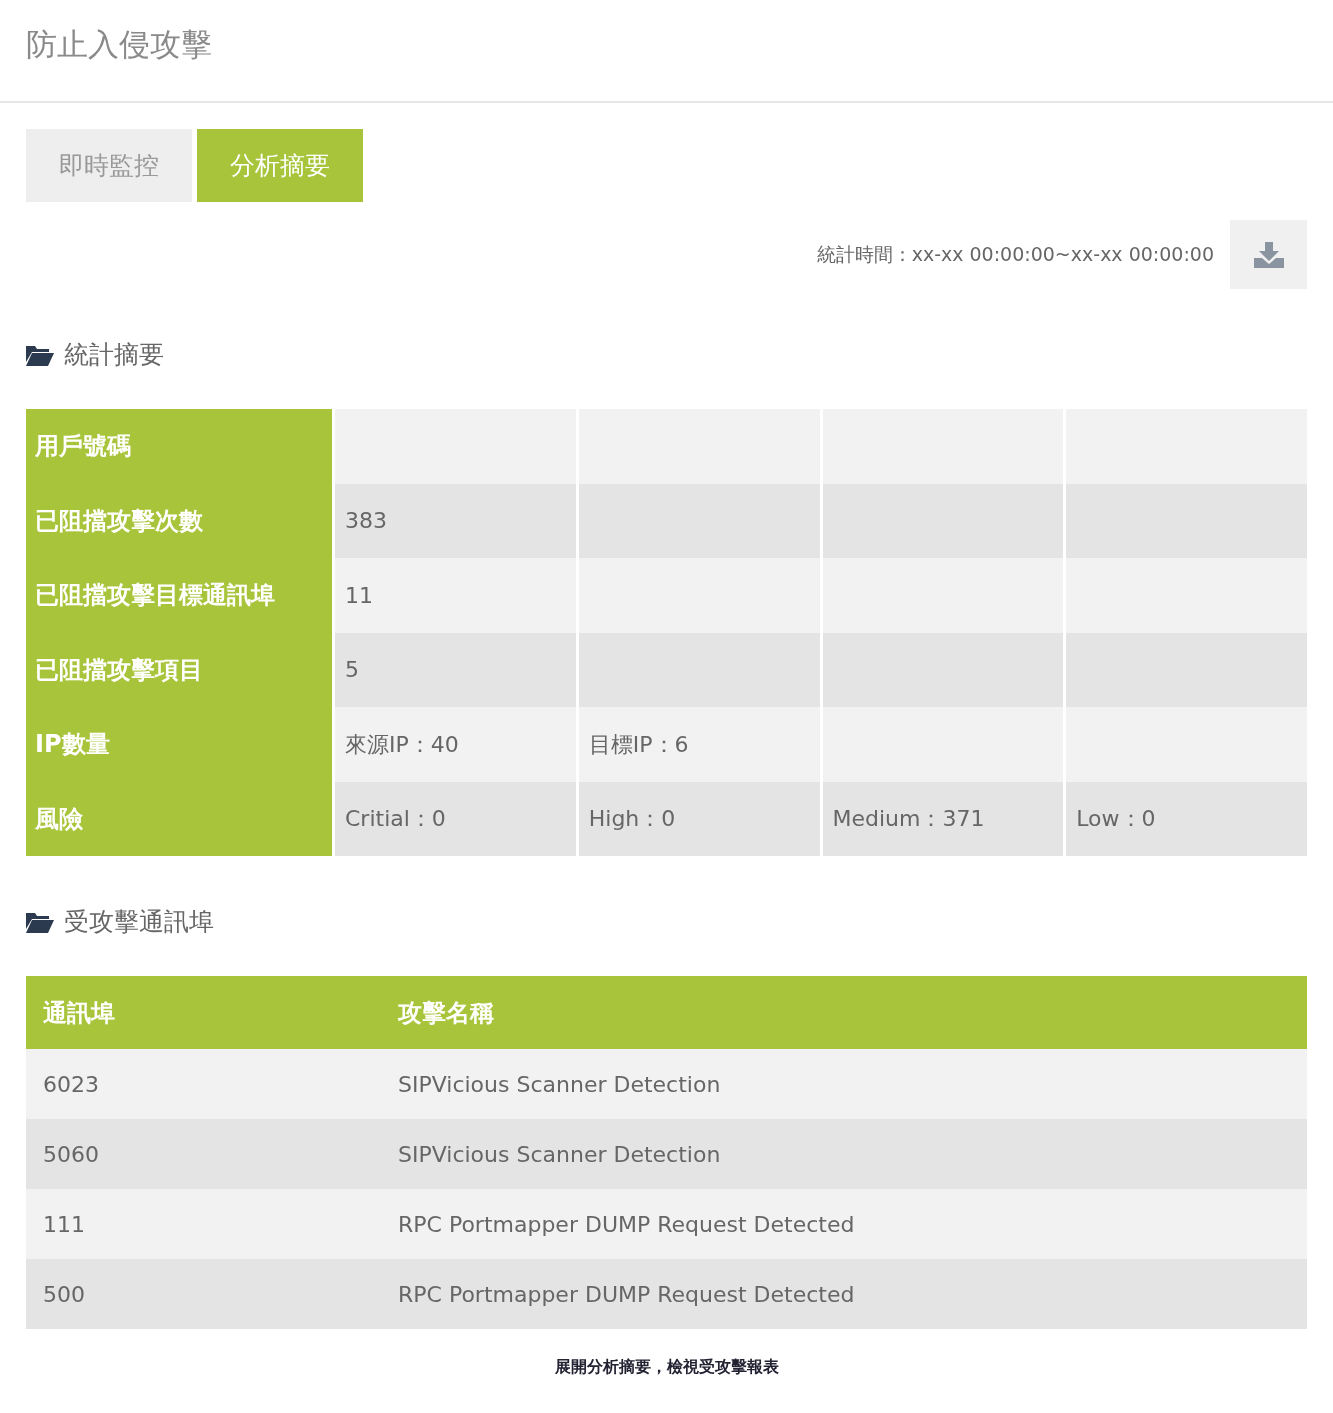 The image size is (1333, 1413). Describe the element at coordinates (139, 922) in the screenshot. I see `section-heading: 受攻擊通訊埠` at that location.